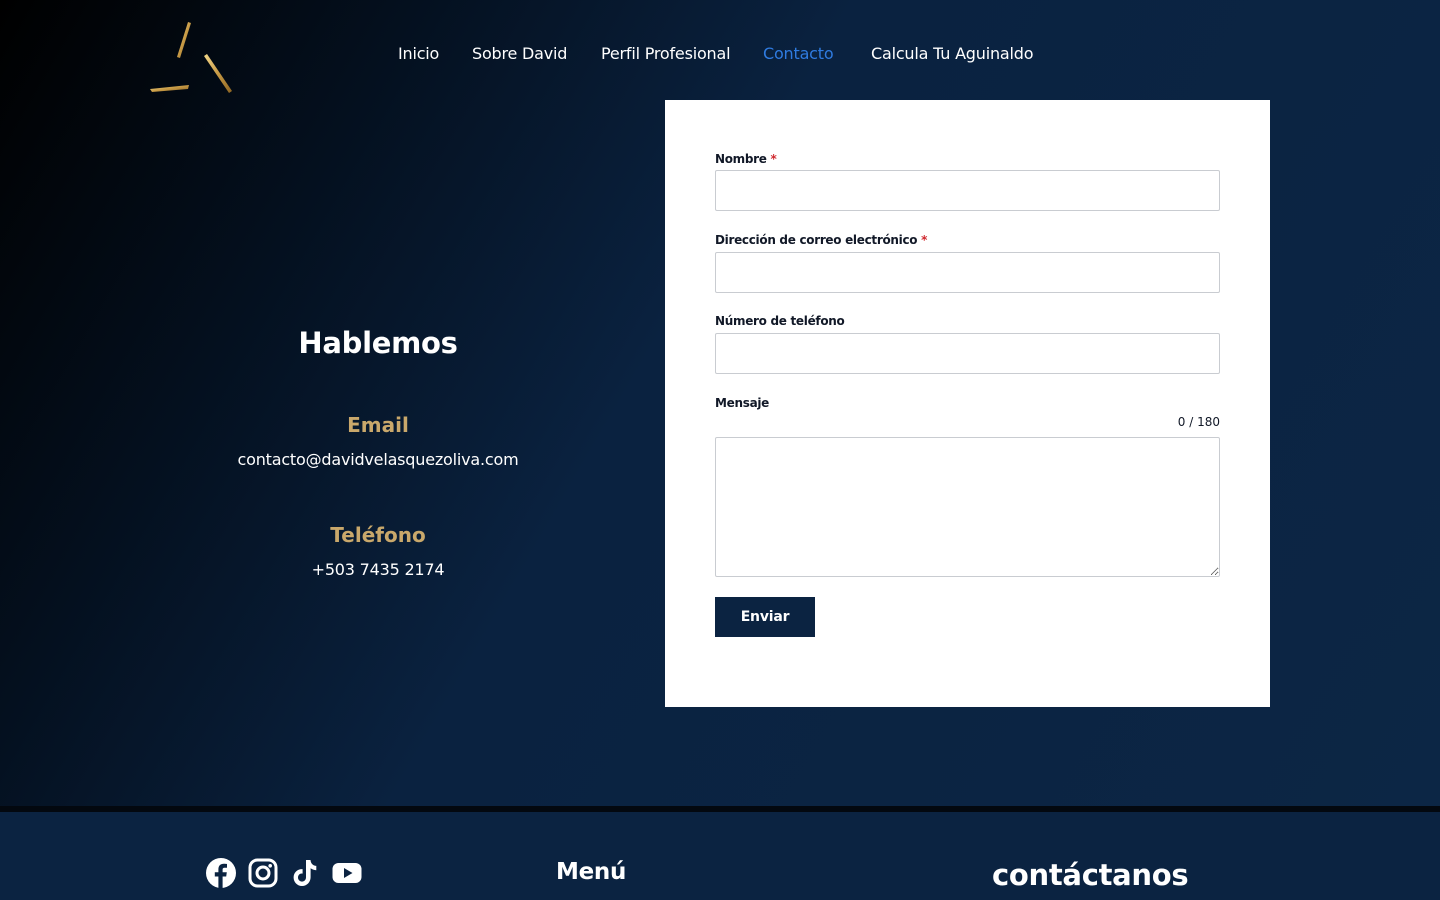 Image resolution: width=1440 pixels, height=900 pixels. I want to click on nav-item-sobre-david: Sobre David, so click(519, 53).